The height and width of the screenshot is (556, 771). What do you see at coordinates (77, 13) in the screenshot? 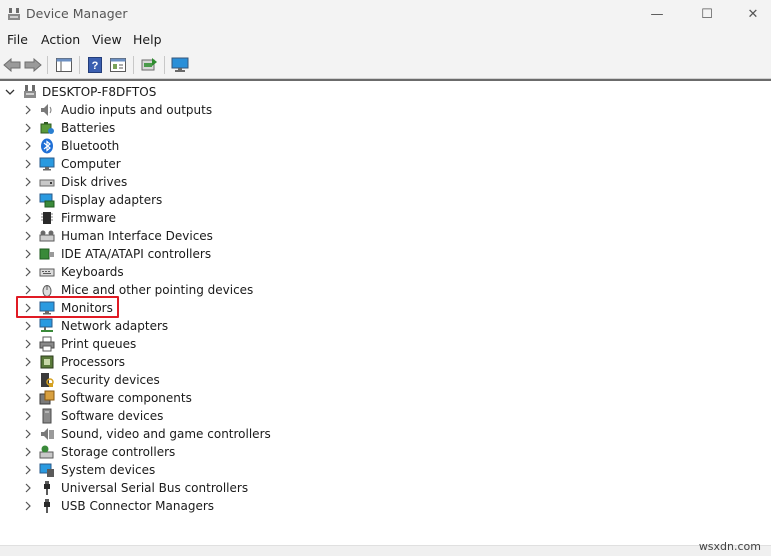
I see `window-title: Device Manager` at bounding box center [77, 13].